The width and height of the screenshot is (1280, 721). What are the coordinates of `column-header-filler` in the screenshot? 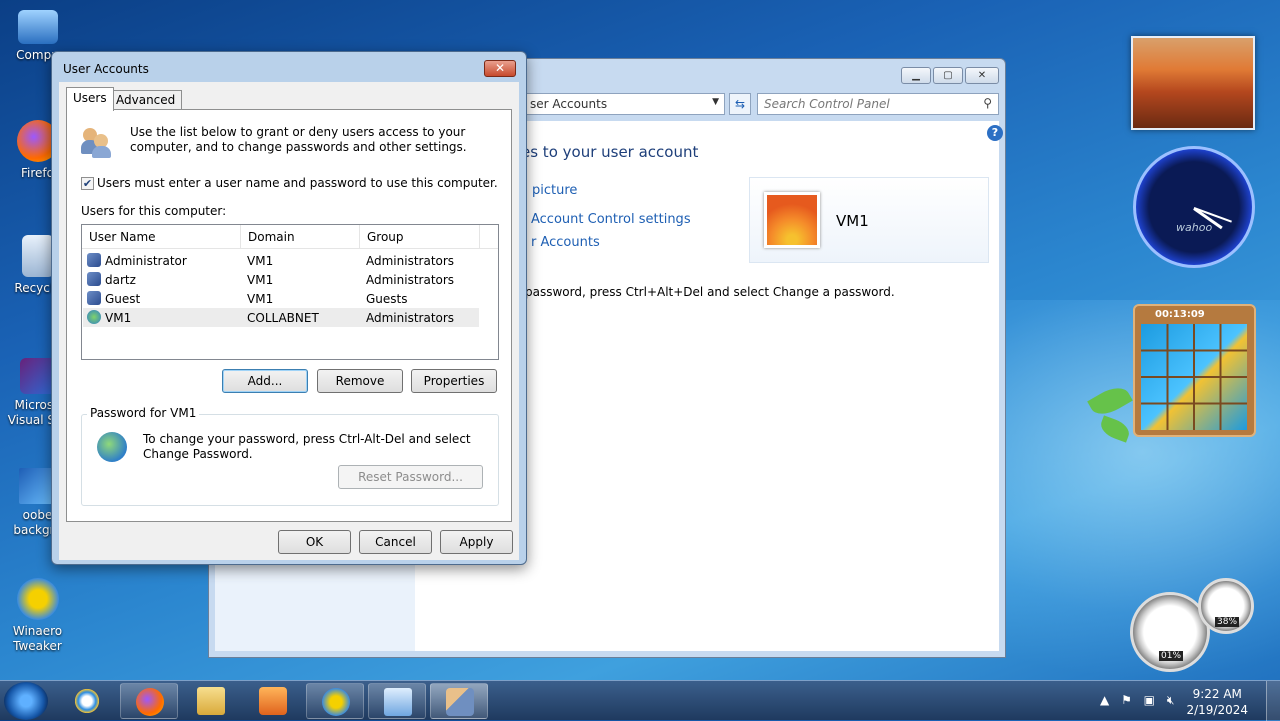 It's located at (489, 237).